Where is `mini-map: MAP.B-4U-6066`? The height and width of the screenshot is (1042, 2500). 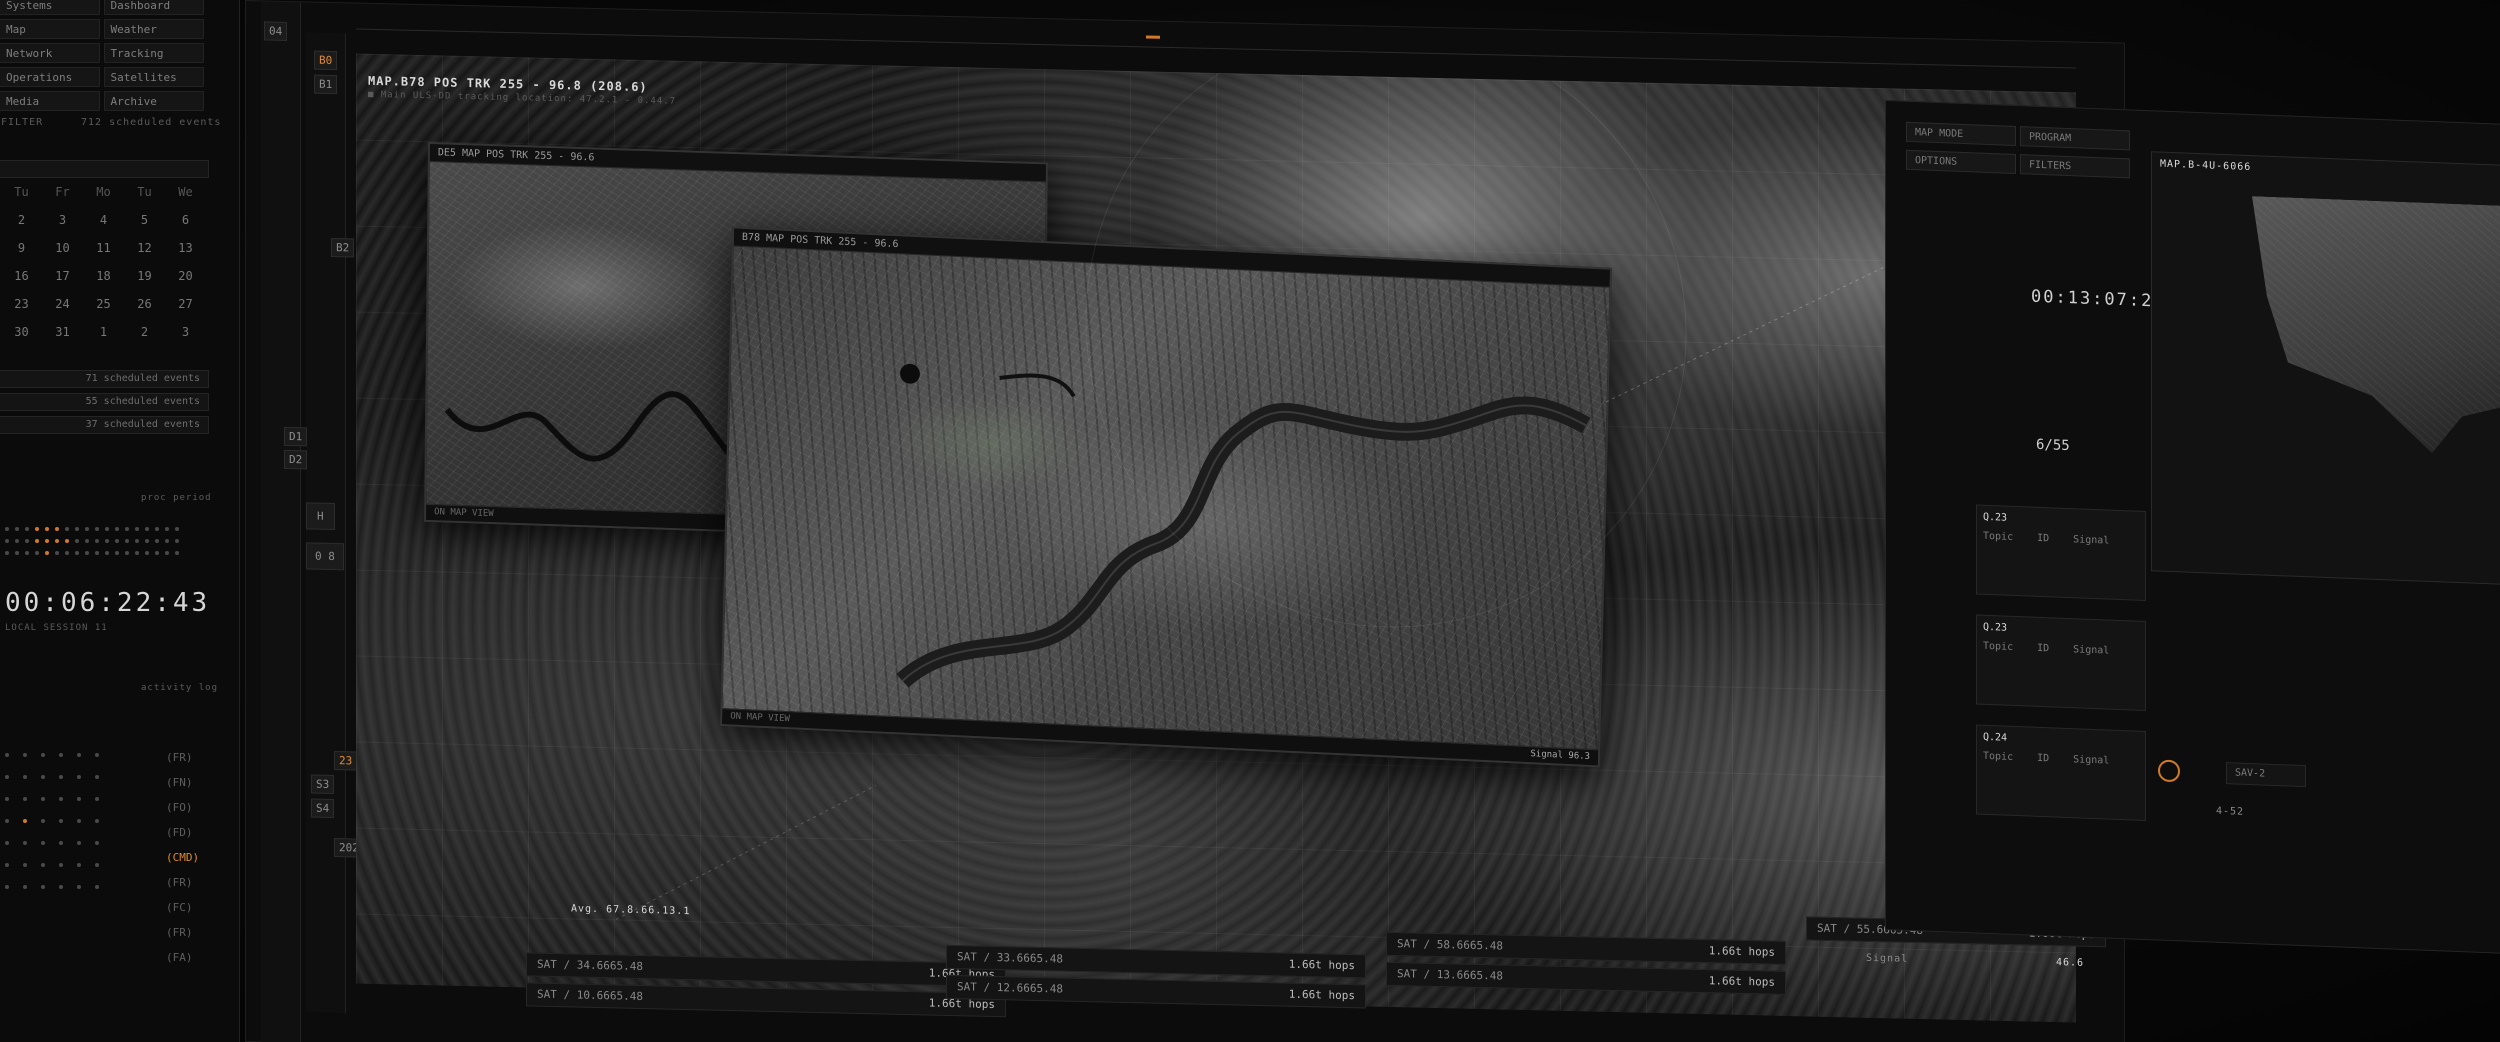 mini-map: MAP.B-4U-6066 is located at coordinates (2325, 368).